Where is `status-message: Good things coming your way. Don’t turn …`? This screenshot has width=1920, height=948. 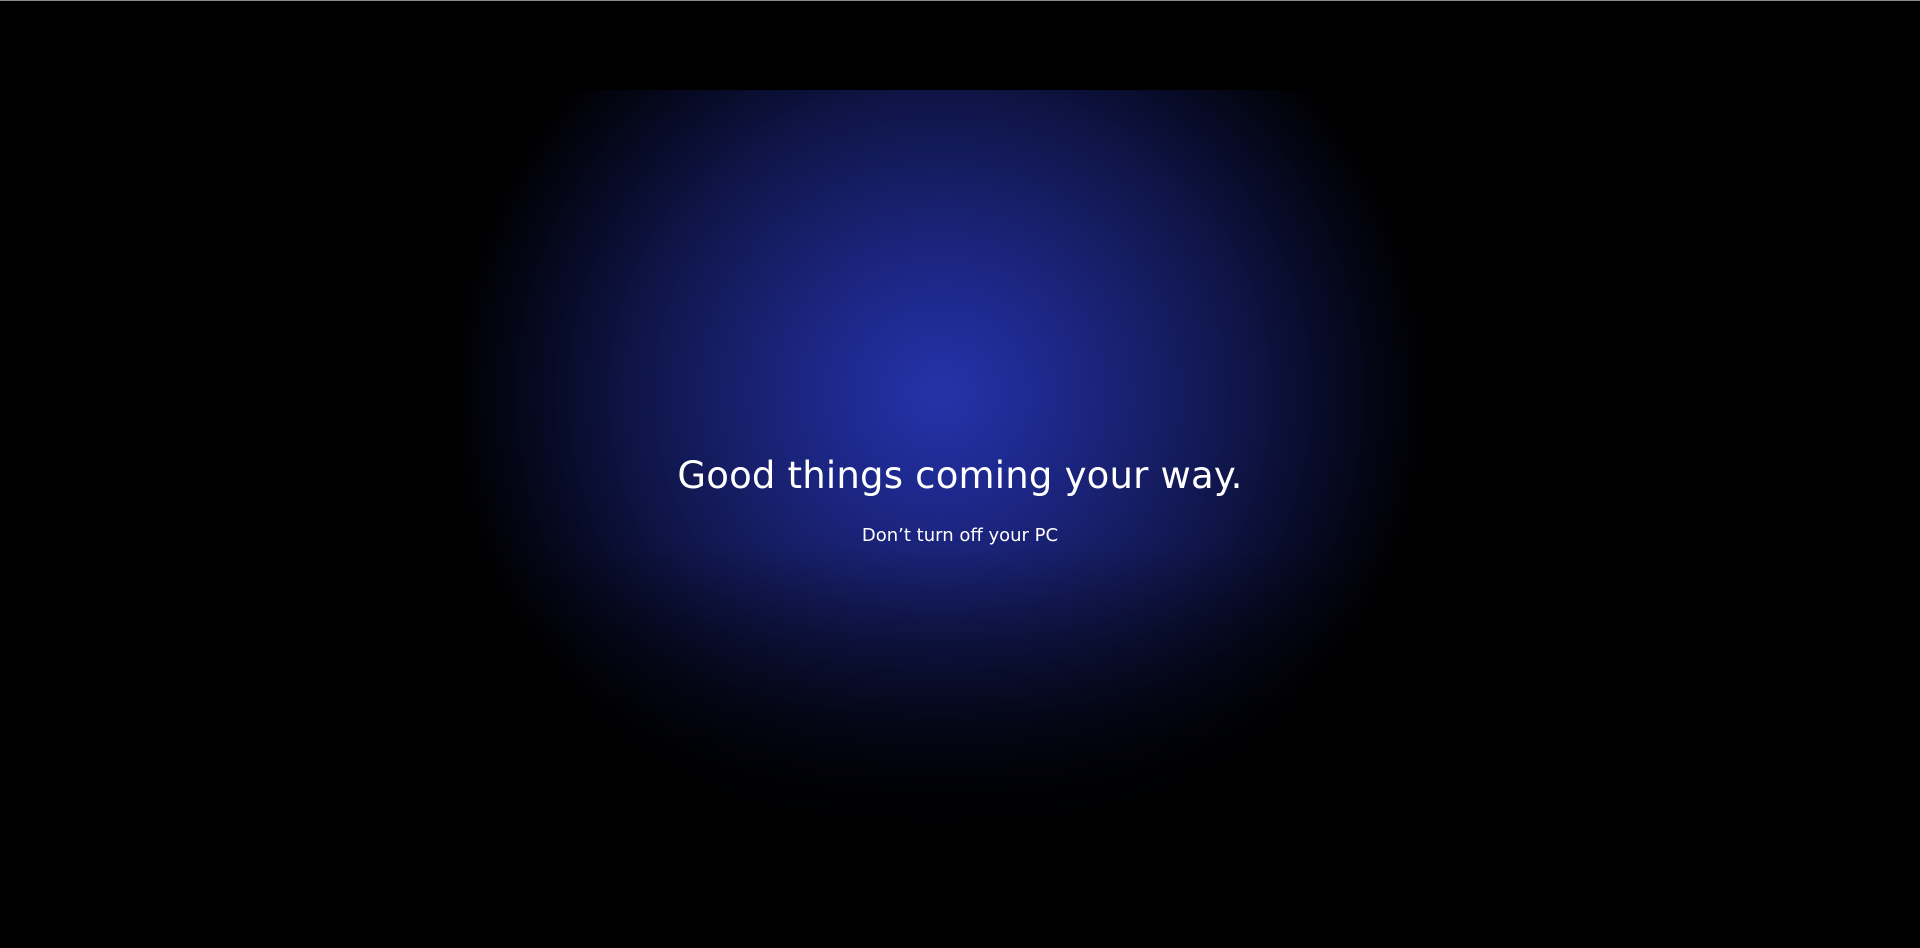
status-message: Good things coming your way. Don’t turn … is located at coordinates (960, 499).